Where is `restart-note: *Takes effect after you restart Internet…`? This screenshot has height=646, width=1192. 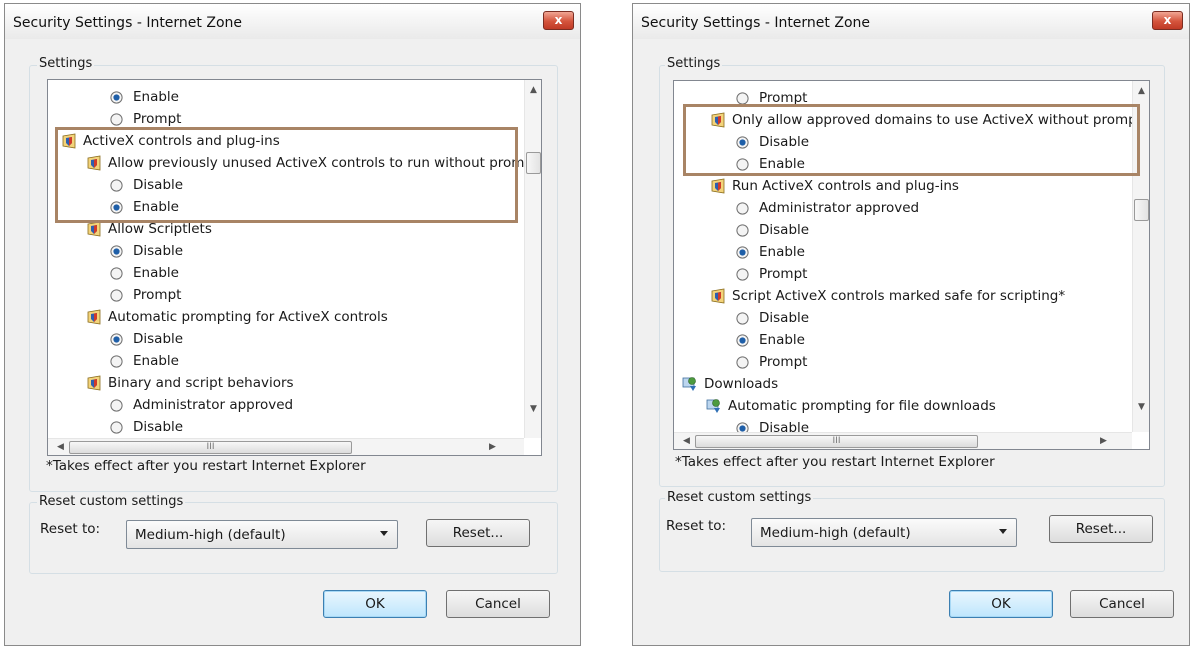 restart-note: *Takes effect after you restart Internet… is located at coordinates (835, 462).